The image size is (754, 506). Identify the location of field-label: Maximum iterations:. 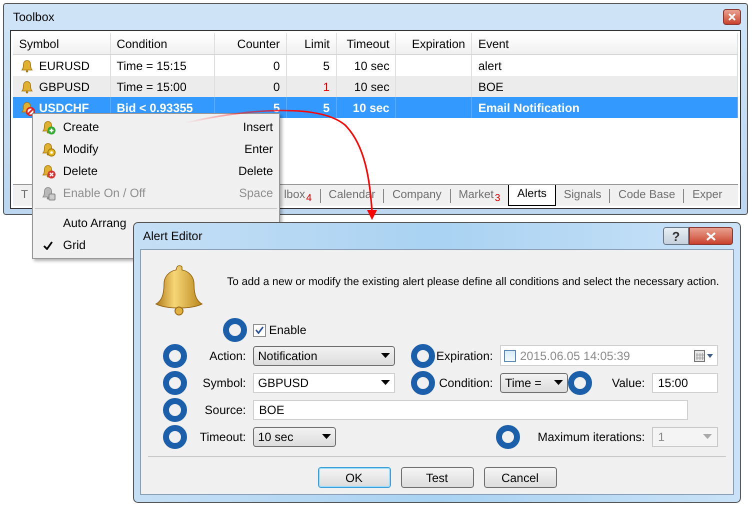
(590, 437).